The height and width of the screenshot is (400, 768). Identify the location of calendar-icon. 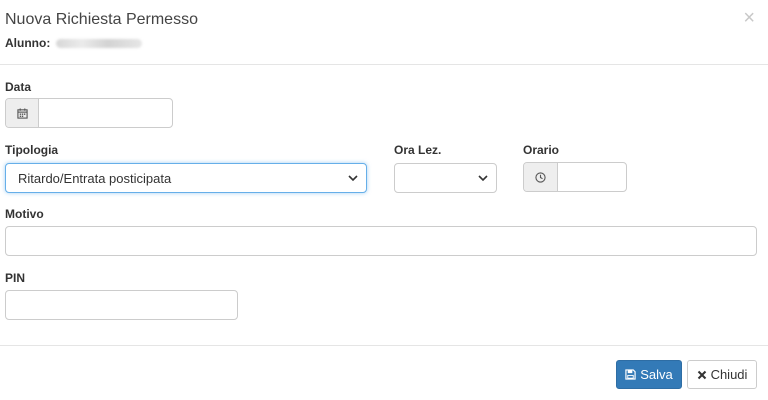
(22, 113).